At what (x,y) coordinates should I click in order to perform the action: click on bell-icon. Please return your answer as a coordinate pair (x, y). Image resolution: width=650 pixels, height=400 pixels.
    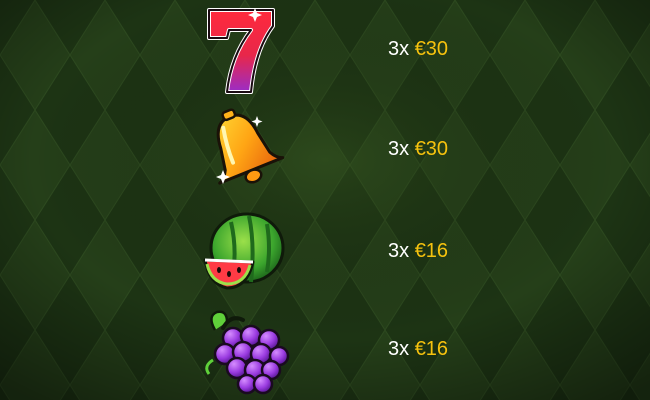
    Looking at the image, I should click on (243, 150).